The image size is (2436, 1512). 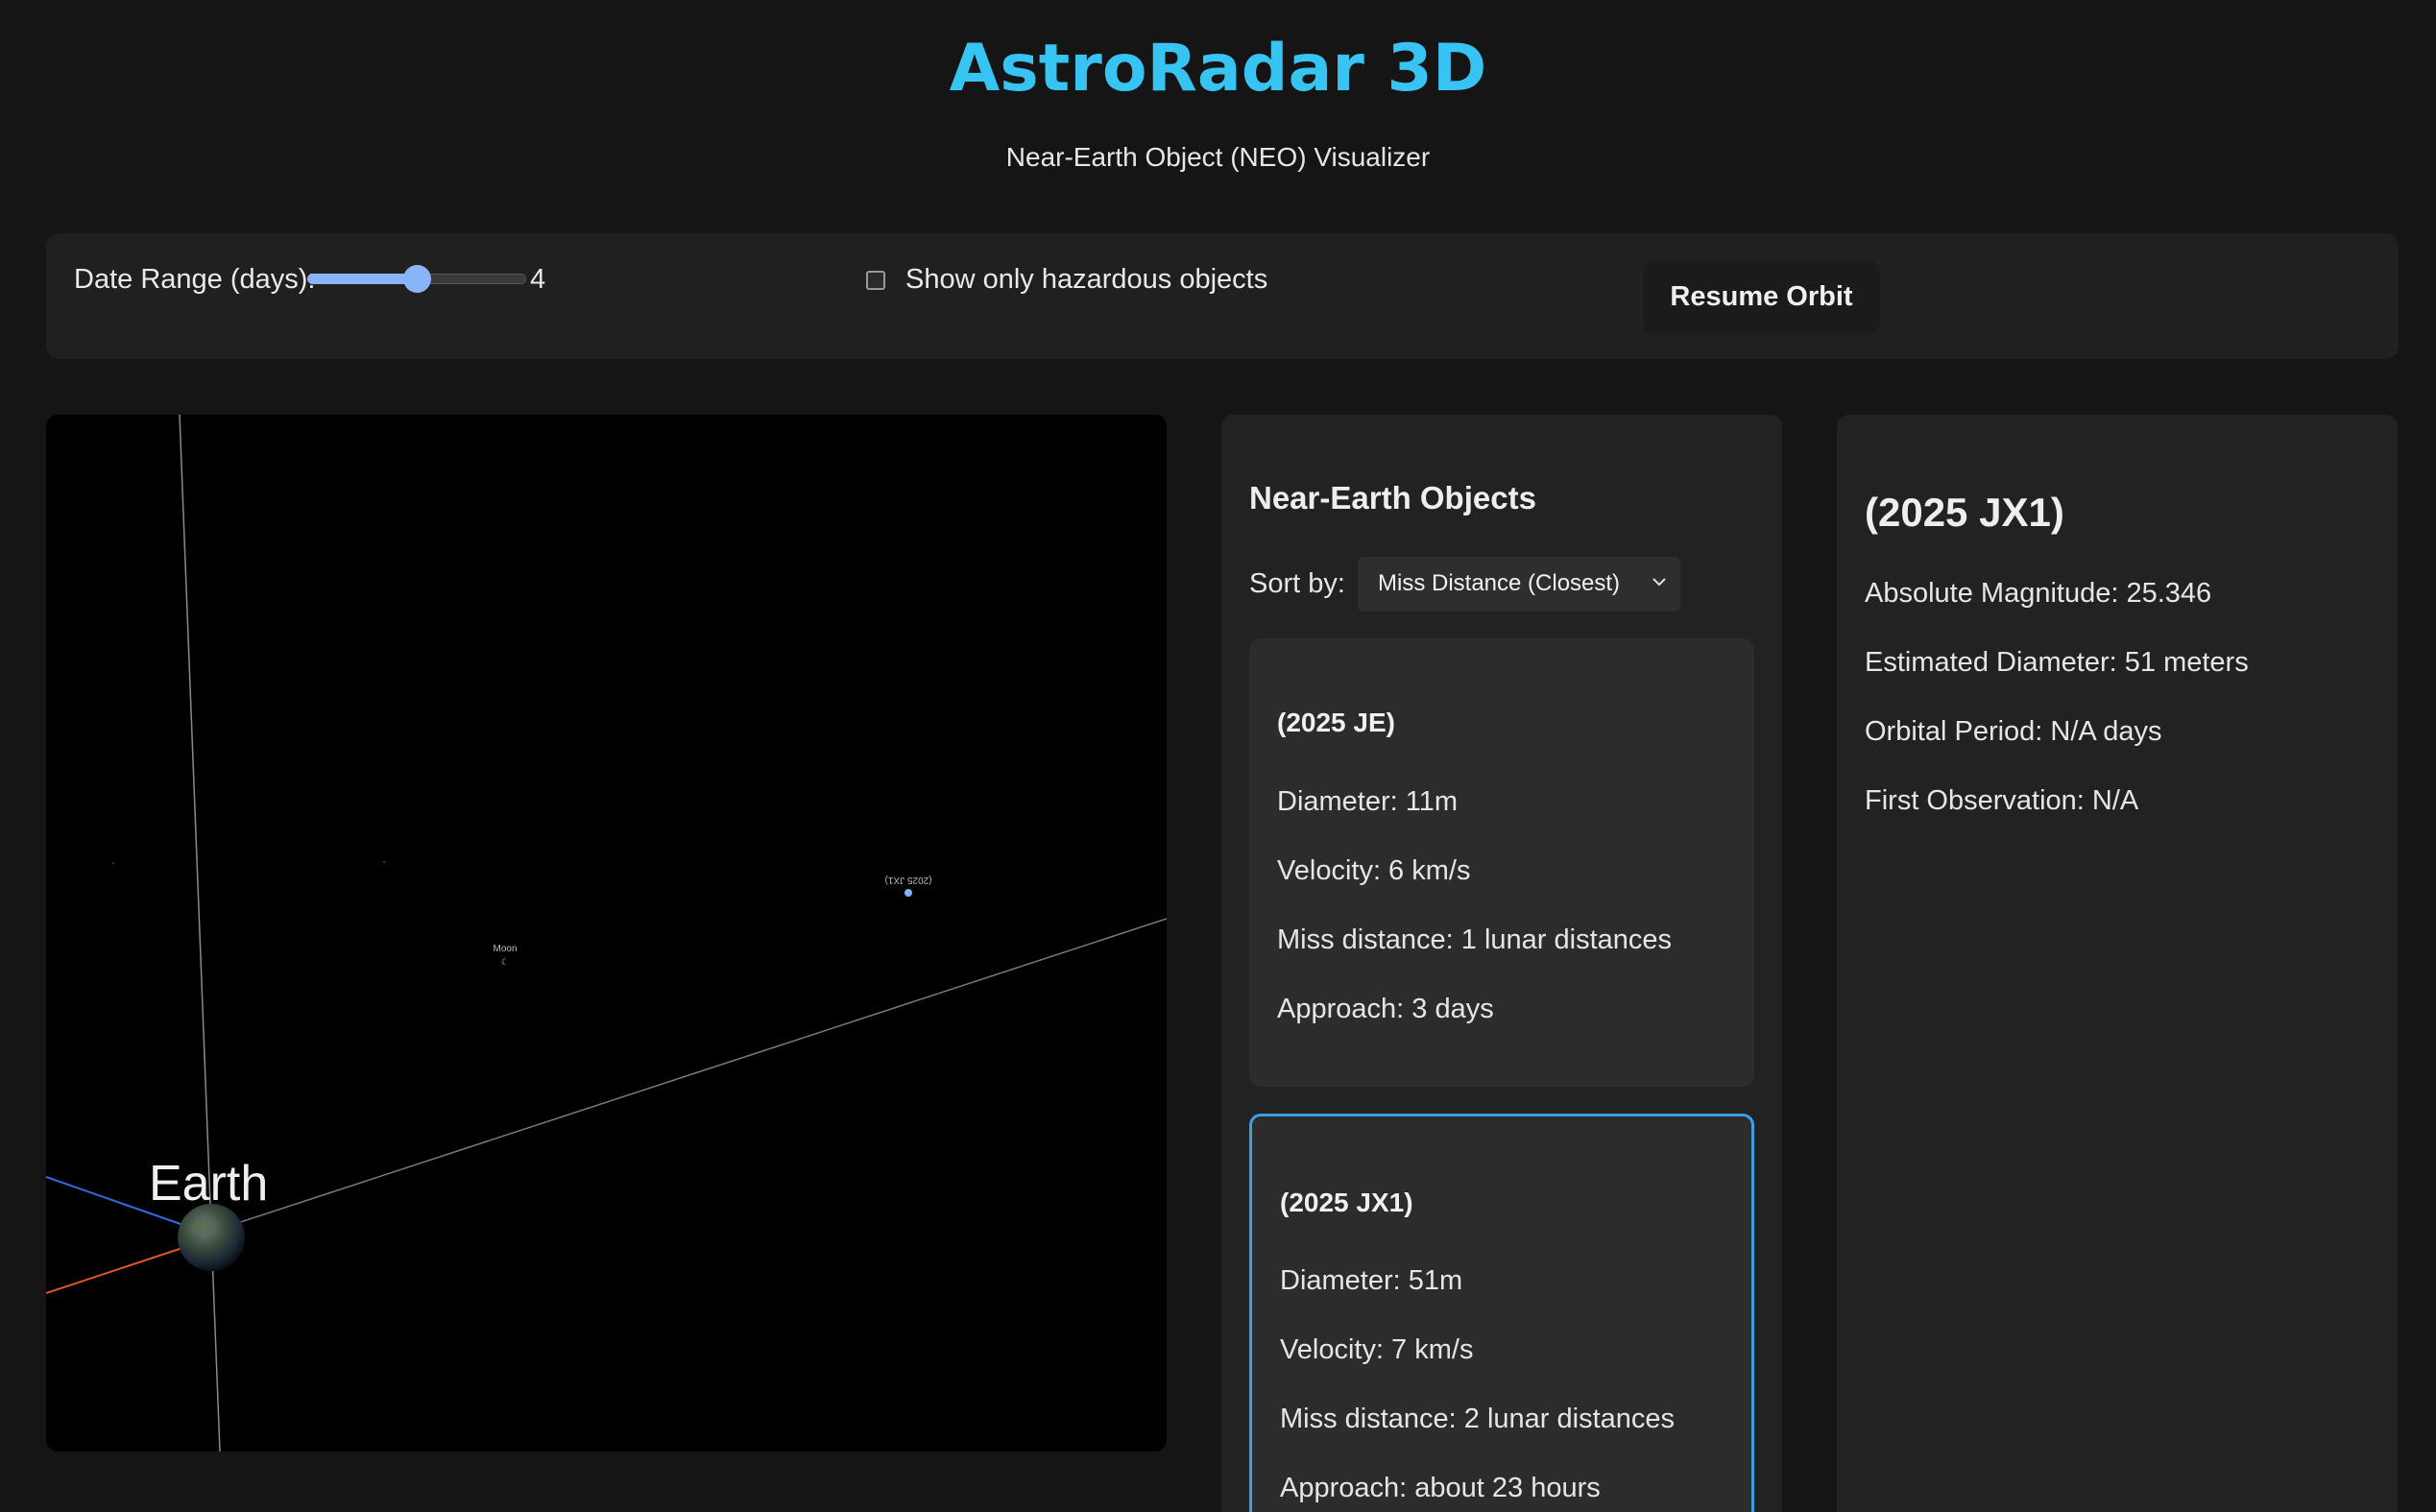 What do you see at coordinates (1336, 722) in the screenshot?
I see `neo-card-name: (2025 JE)` at bounding box center [1336, 722].